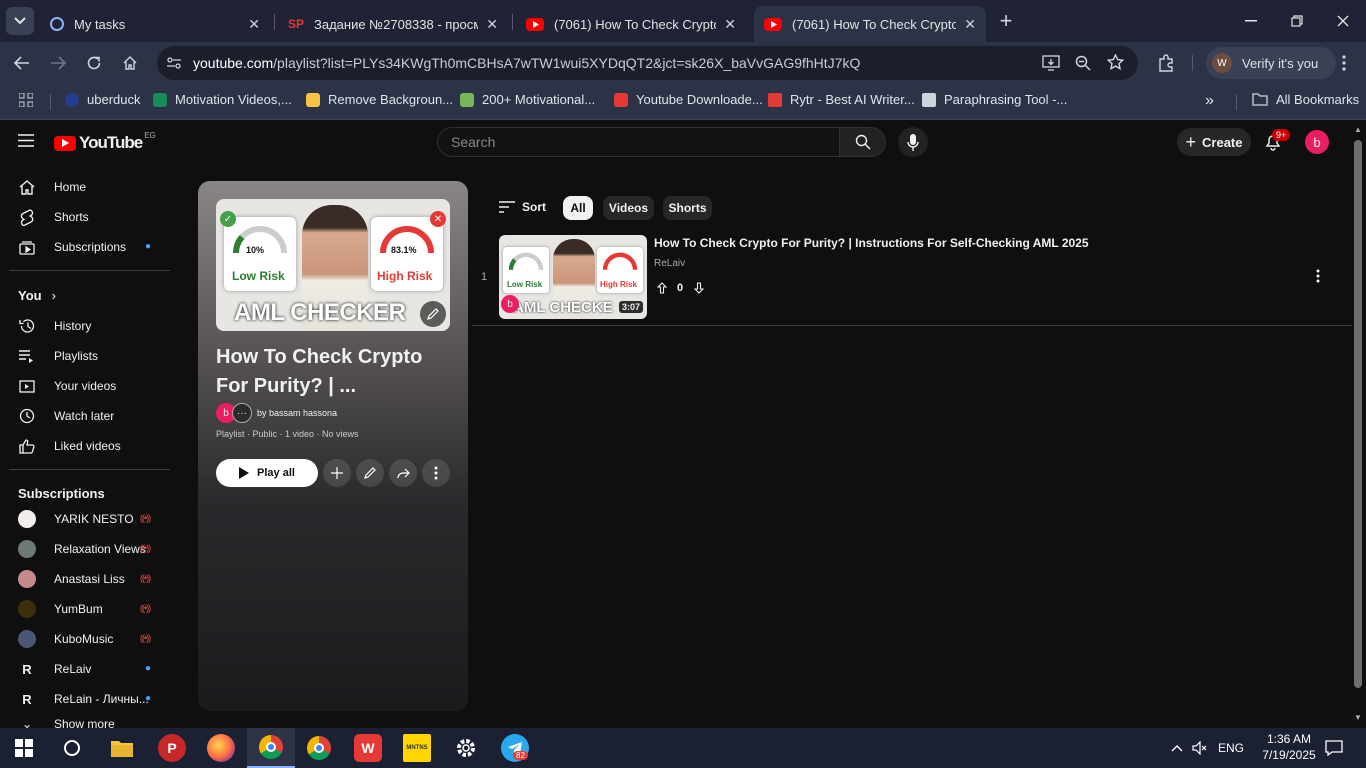 This screenshot has width=1366, height=768. What do you see at coordinates (368, 748) in the screenshot?
I see `wps-office-icon: W` at bounding box center [368, 748].